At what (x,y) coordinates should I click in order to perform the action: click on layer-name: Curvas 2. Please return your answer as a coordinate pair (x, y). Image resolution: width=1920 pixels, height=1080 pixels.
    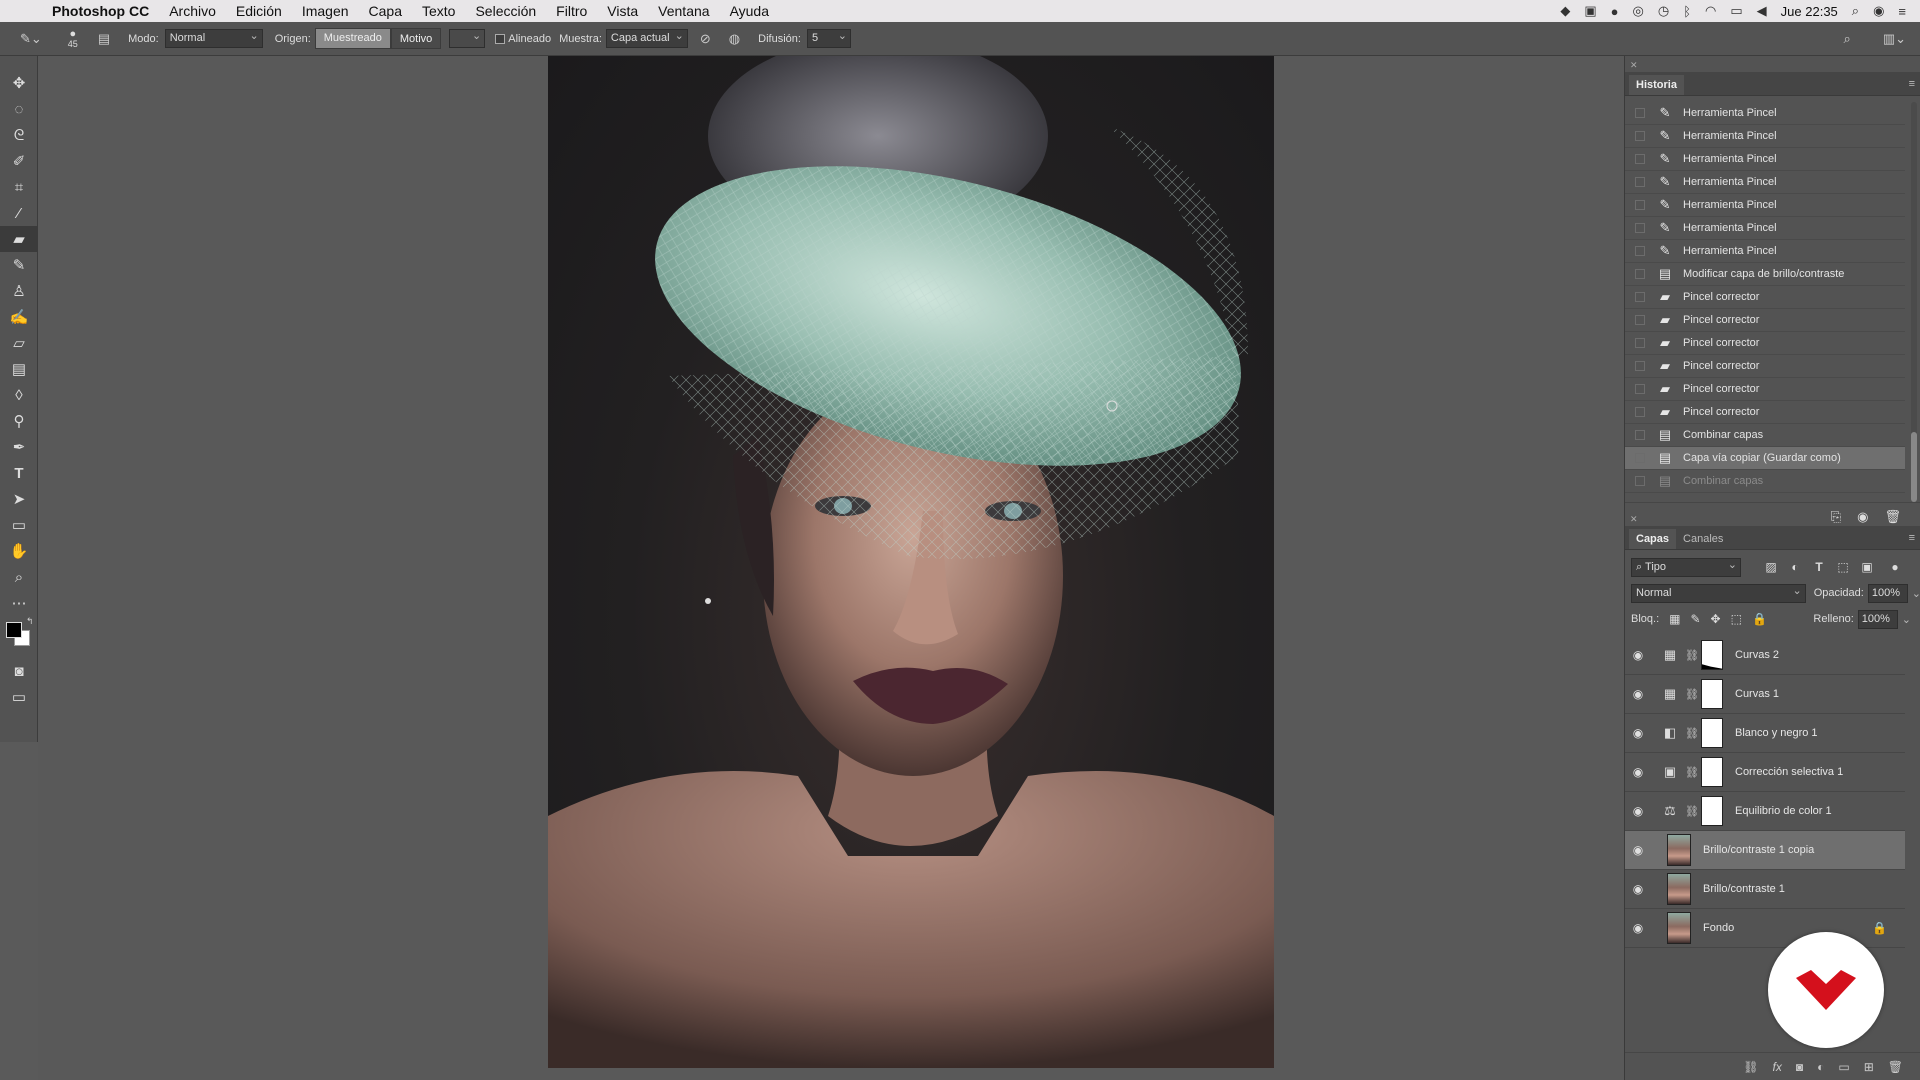
    Looking at the image, I should click on (1757, 655).